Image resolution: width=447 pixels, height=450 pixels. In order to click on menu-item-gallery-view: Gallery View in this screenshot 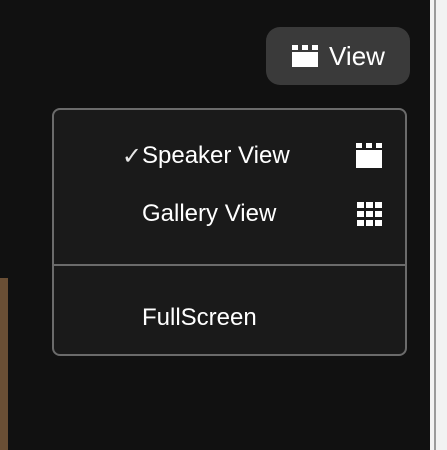, I will do `click(229, 214)`.